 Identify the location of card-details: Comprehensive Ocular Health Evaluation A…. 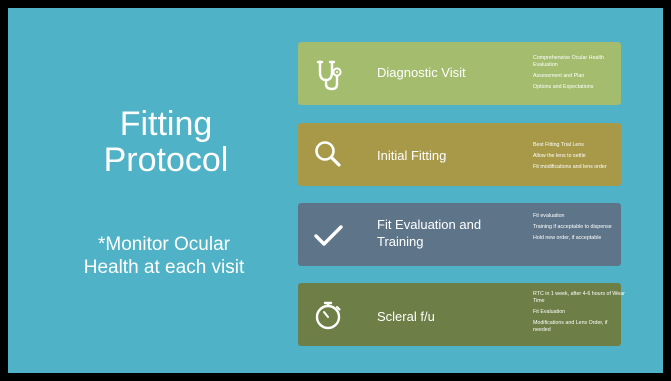
(579, 73).